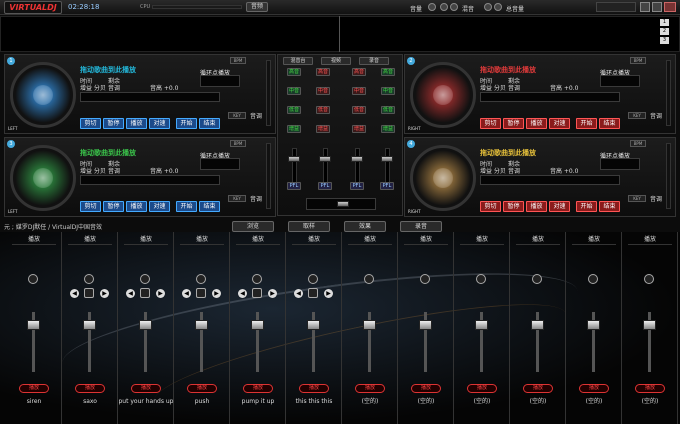 This screenshot has height=424, width=680. I want to click on mixer-eq-left-b-2: 低音, so click(323, 110).